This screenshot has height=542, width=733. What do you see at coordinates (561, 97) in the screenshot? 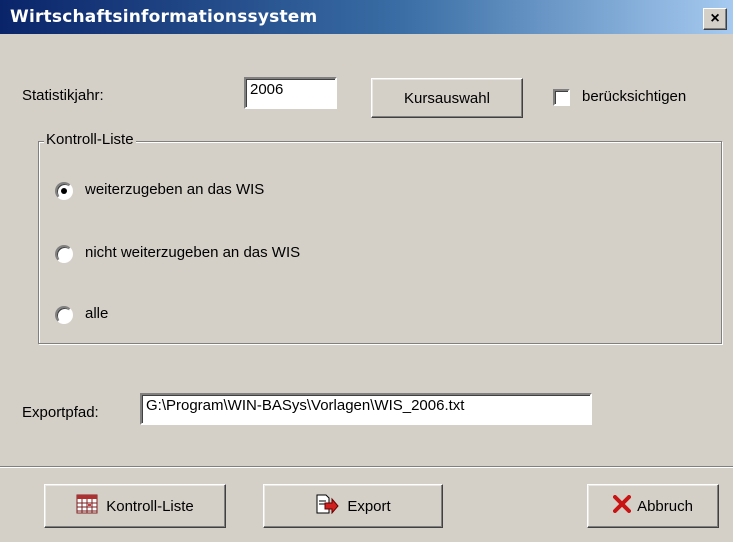
I see `consider-checkbox` at bounding box center [561, 97].